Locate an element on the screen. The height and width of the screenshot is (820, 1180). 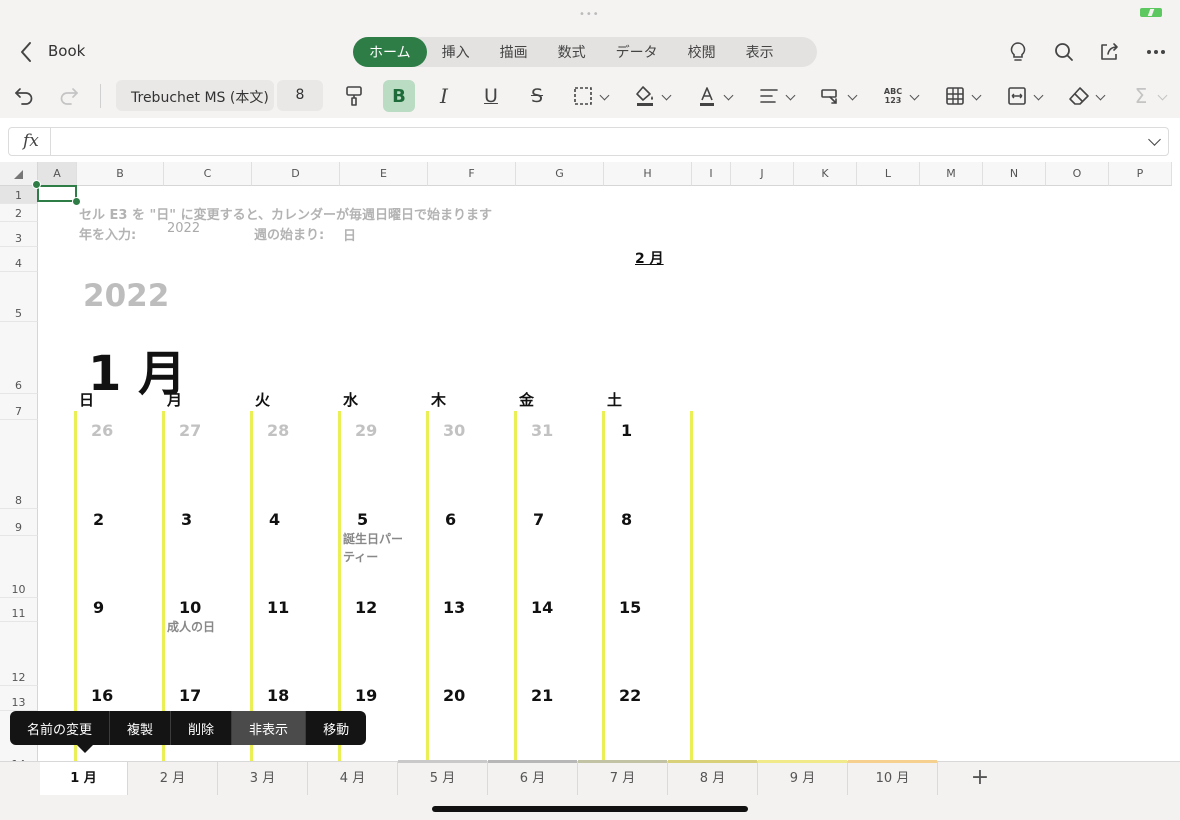
context-menu-item: 名前の変更 is located at coordinates (60, 728).